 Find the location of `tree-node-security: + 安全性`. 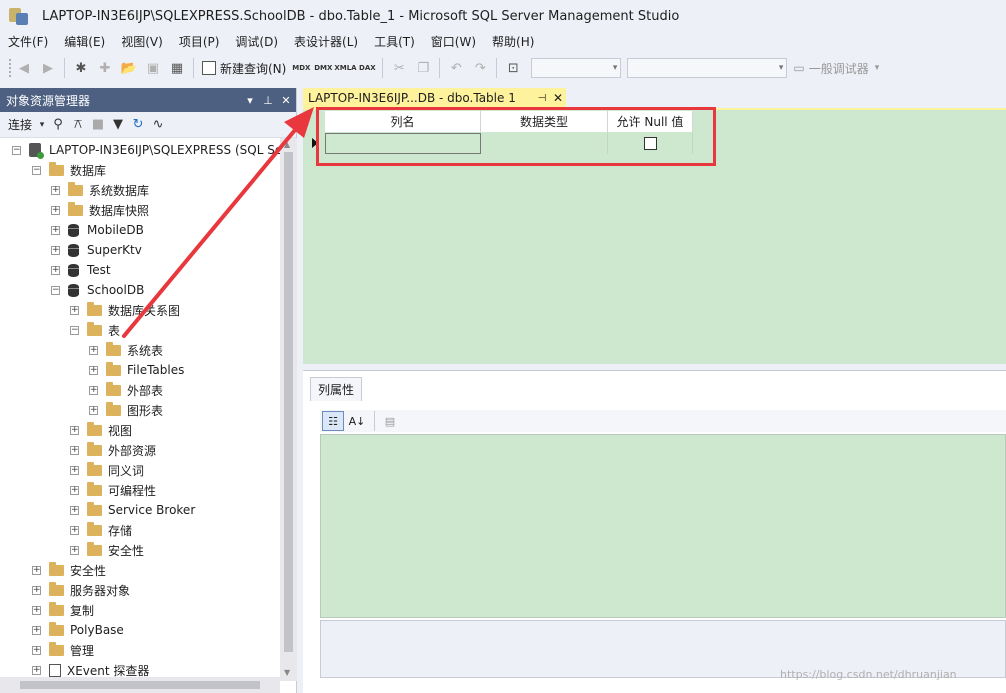

tree-node-security: + 安全性 is located at coordinates (69, 570).